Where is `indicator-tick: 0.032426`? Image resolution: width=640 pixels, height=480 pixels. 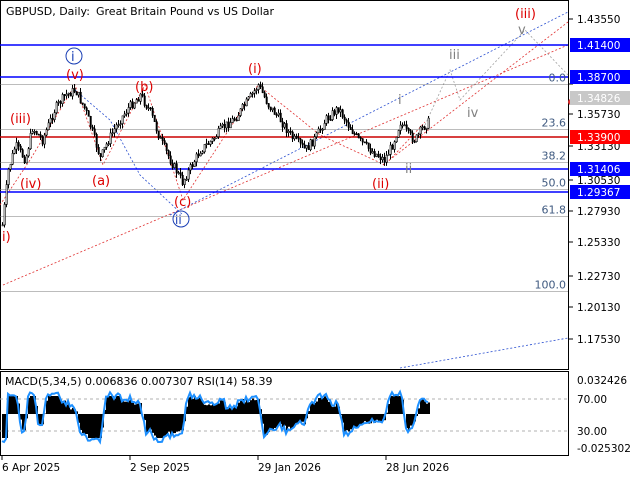 indicator-tick: 0.032426 is located at coordinates (602, 381).